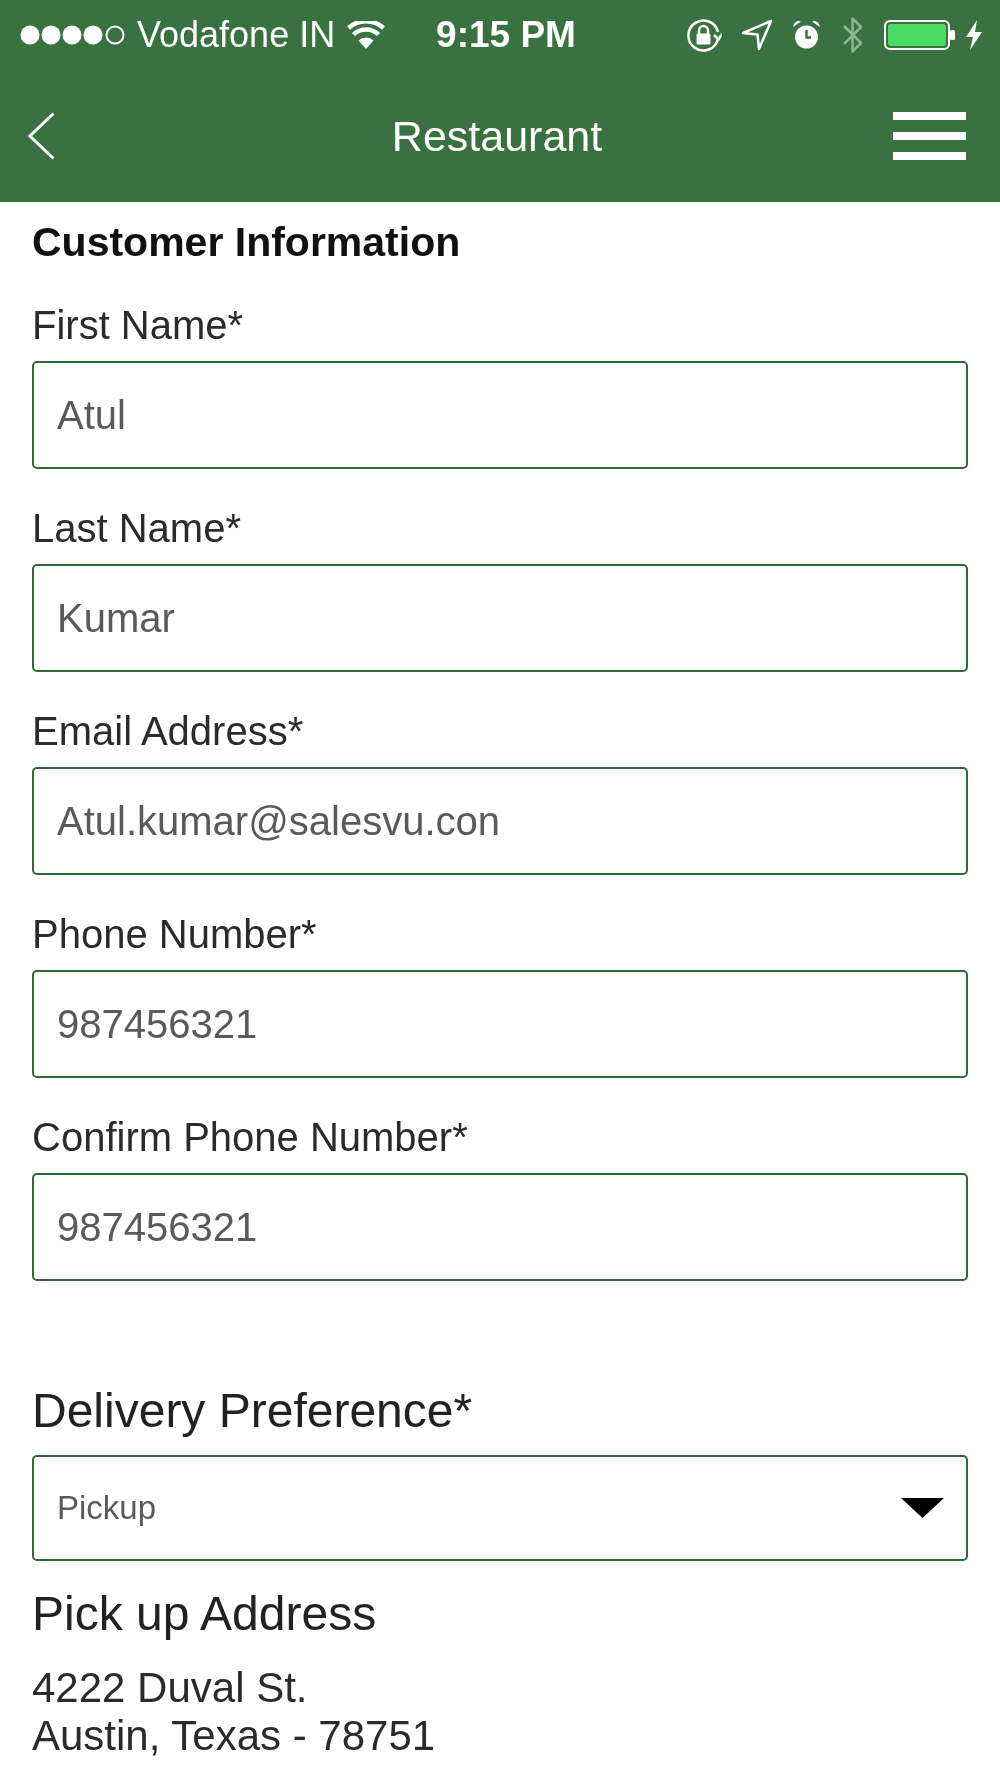 The height and width of the screenshot is (1778, 1000). What do you see at coordinates (500, 821) in the screenshot?
I see `text-field: Atul.kumar@salesvu.con` at bounding box center [500, 821].